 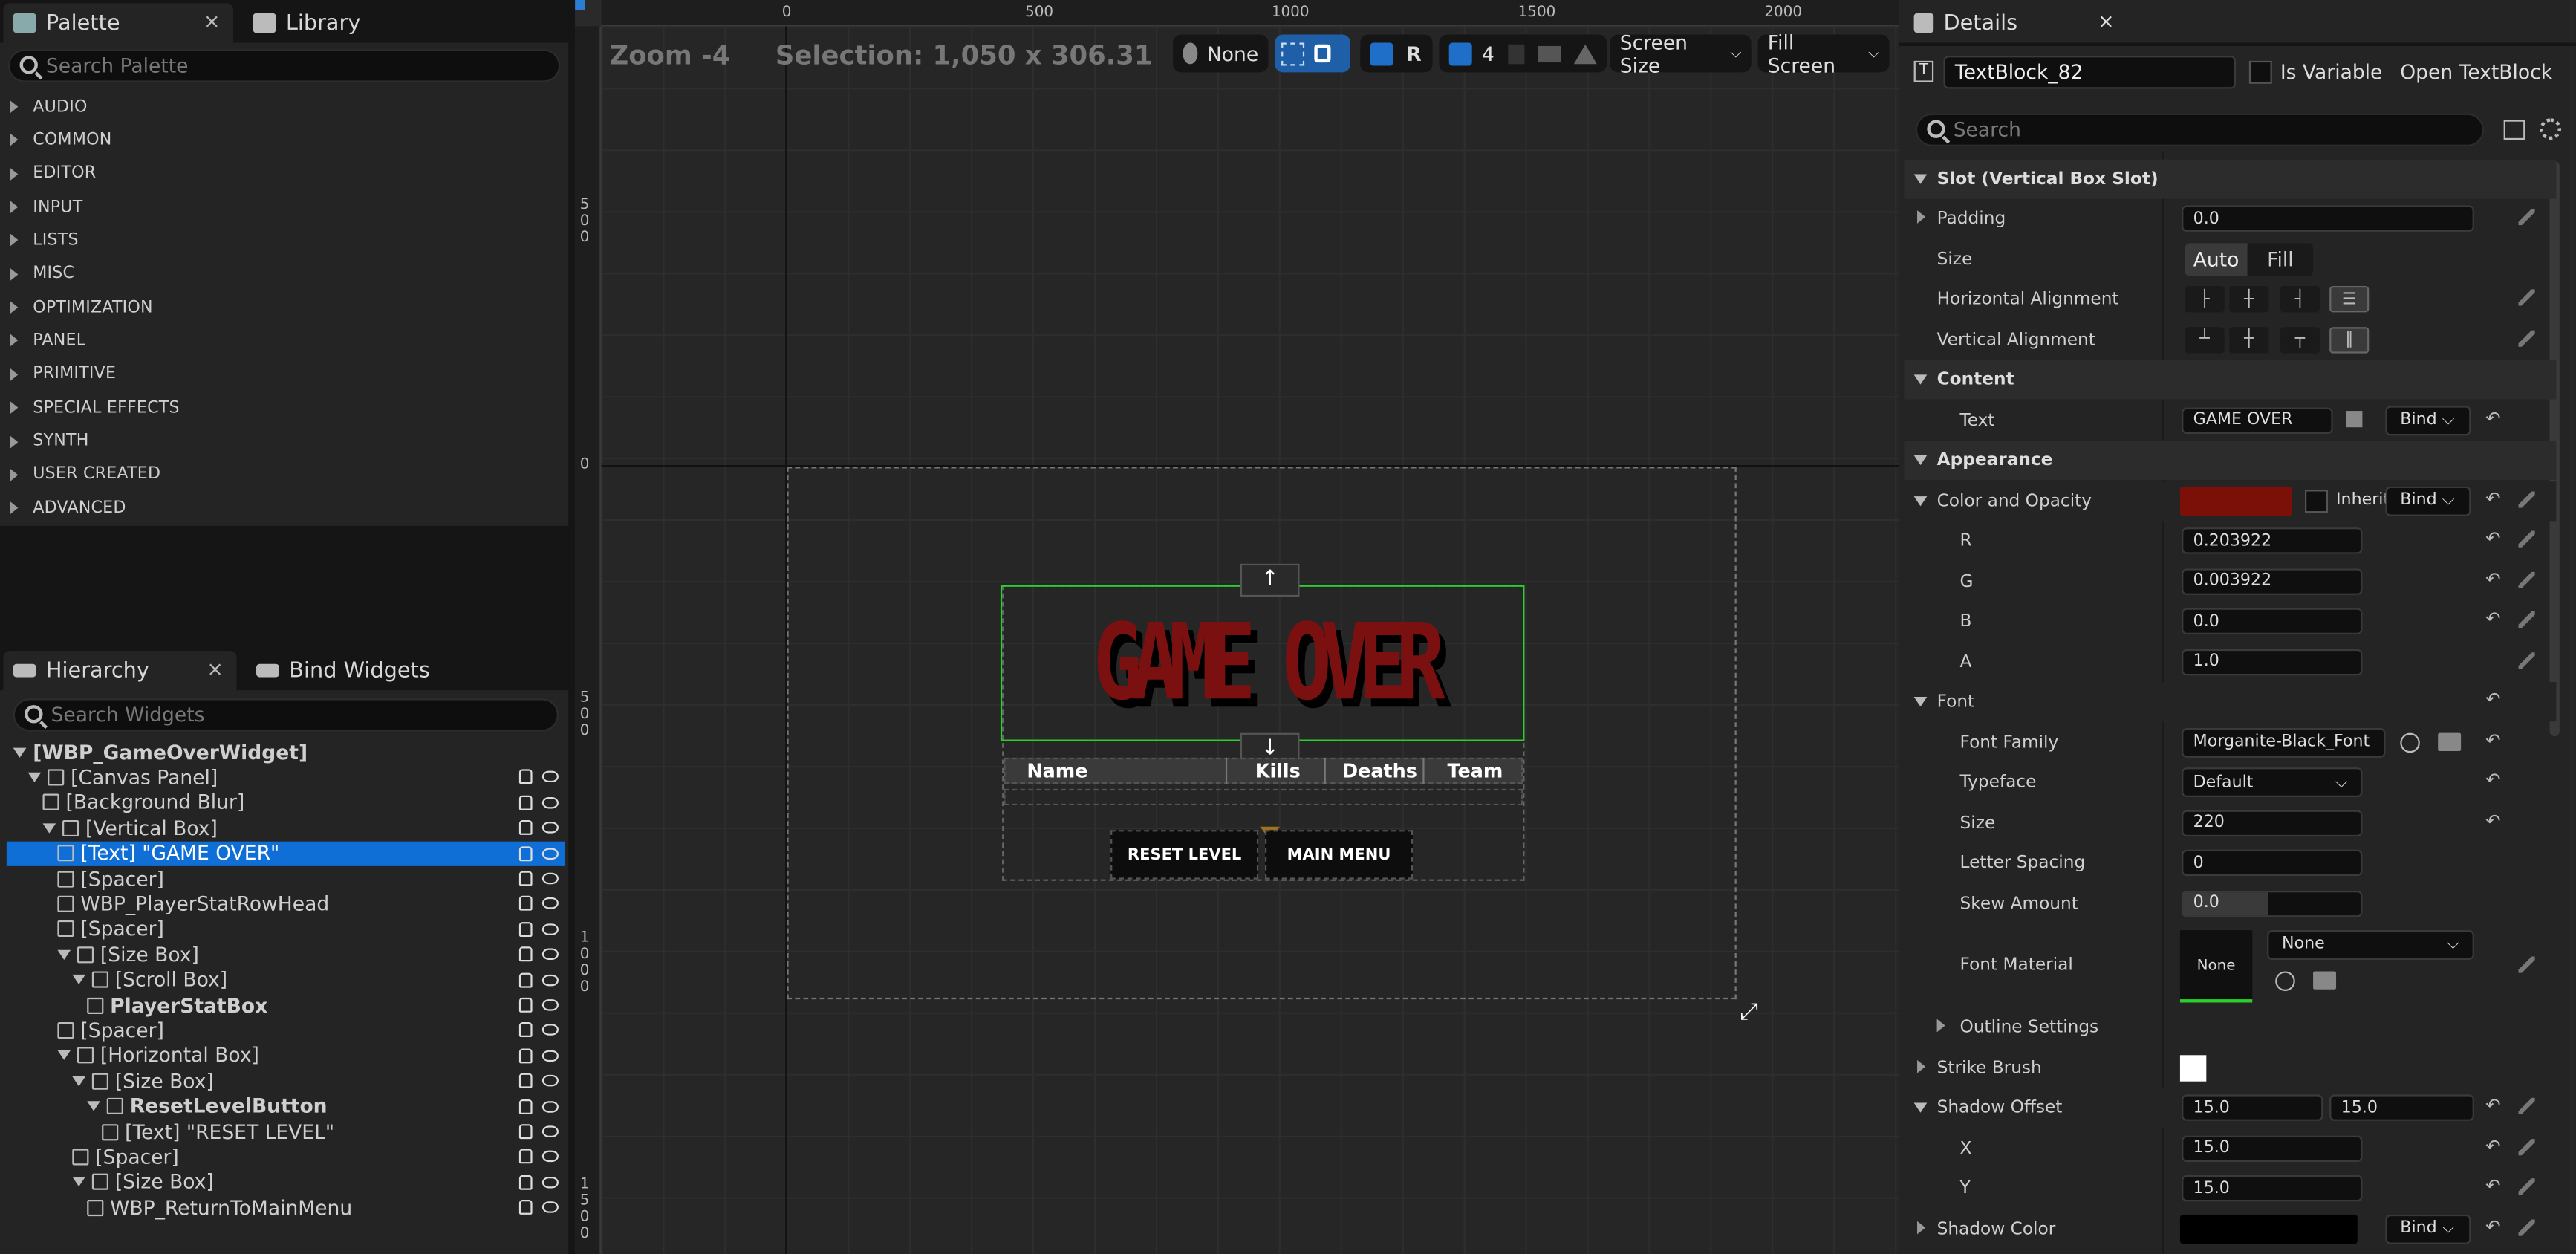 I want to click on layout-toggle-group, so click(x=1313, y=53).